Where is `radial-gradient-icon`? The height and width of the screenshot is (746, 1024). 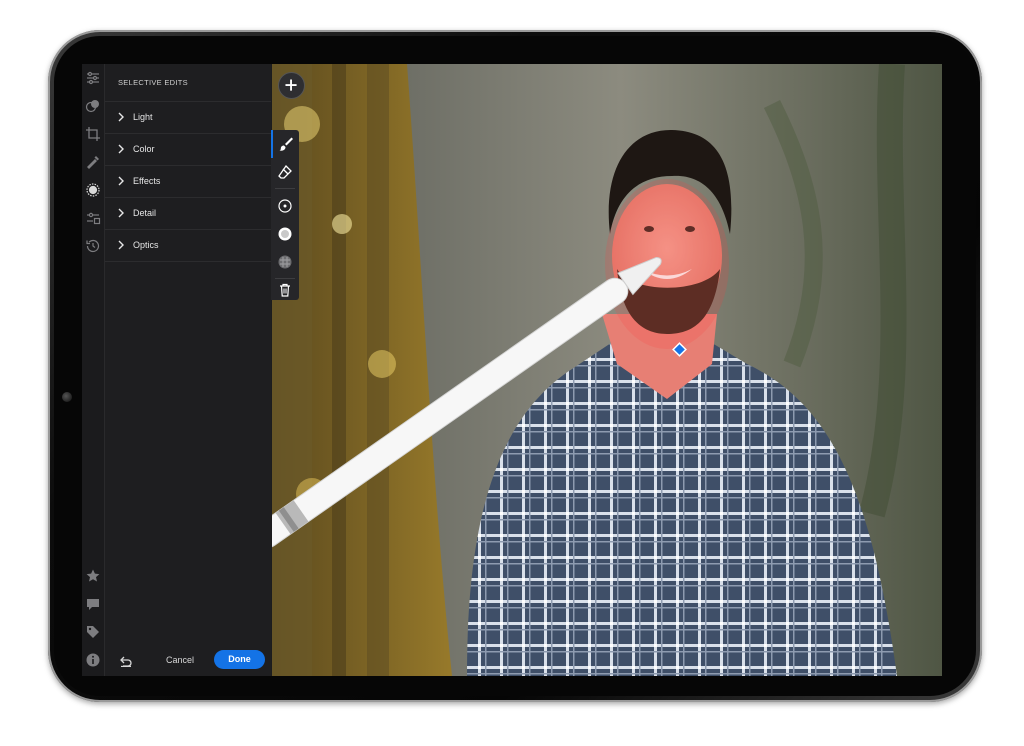
radial-gradient-icon is located at coordinates (285, 206).